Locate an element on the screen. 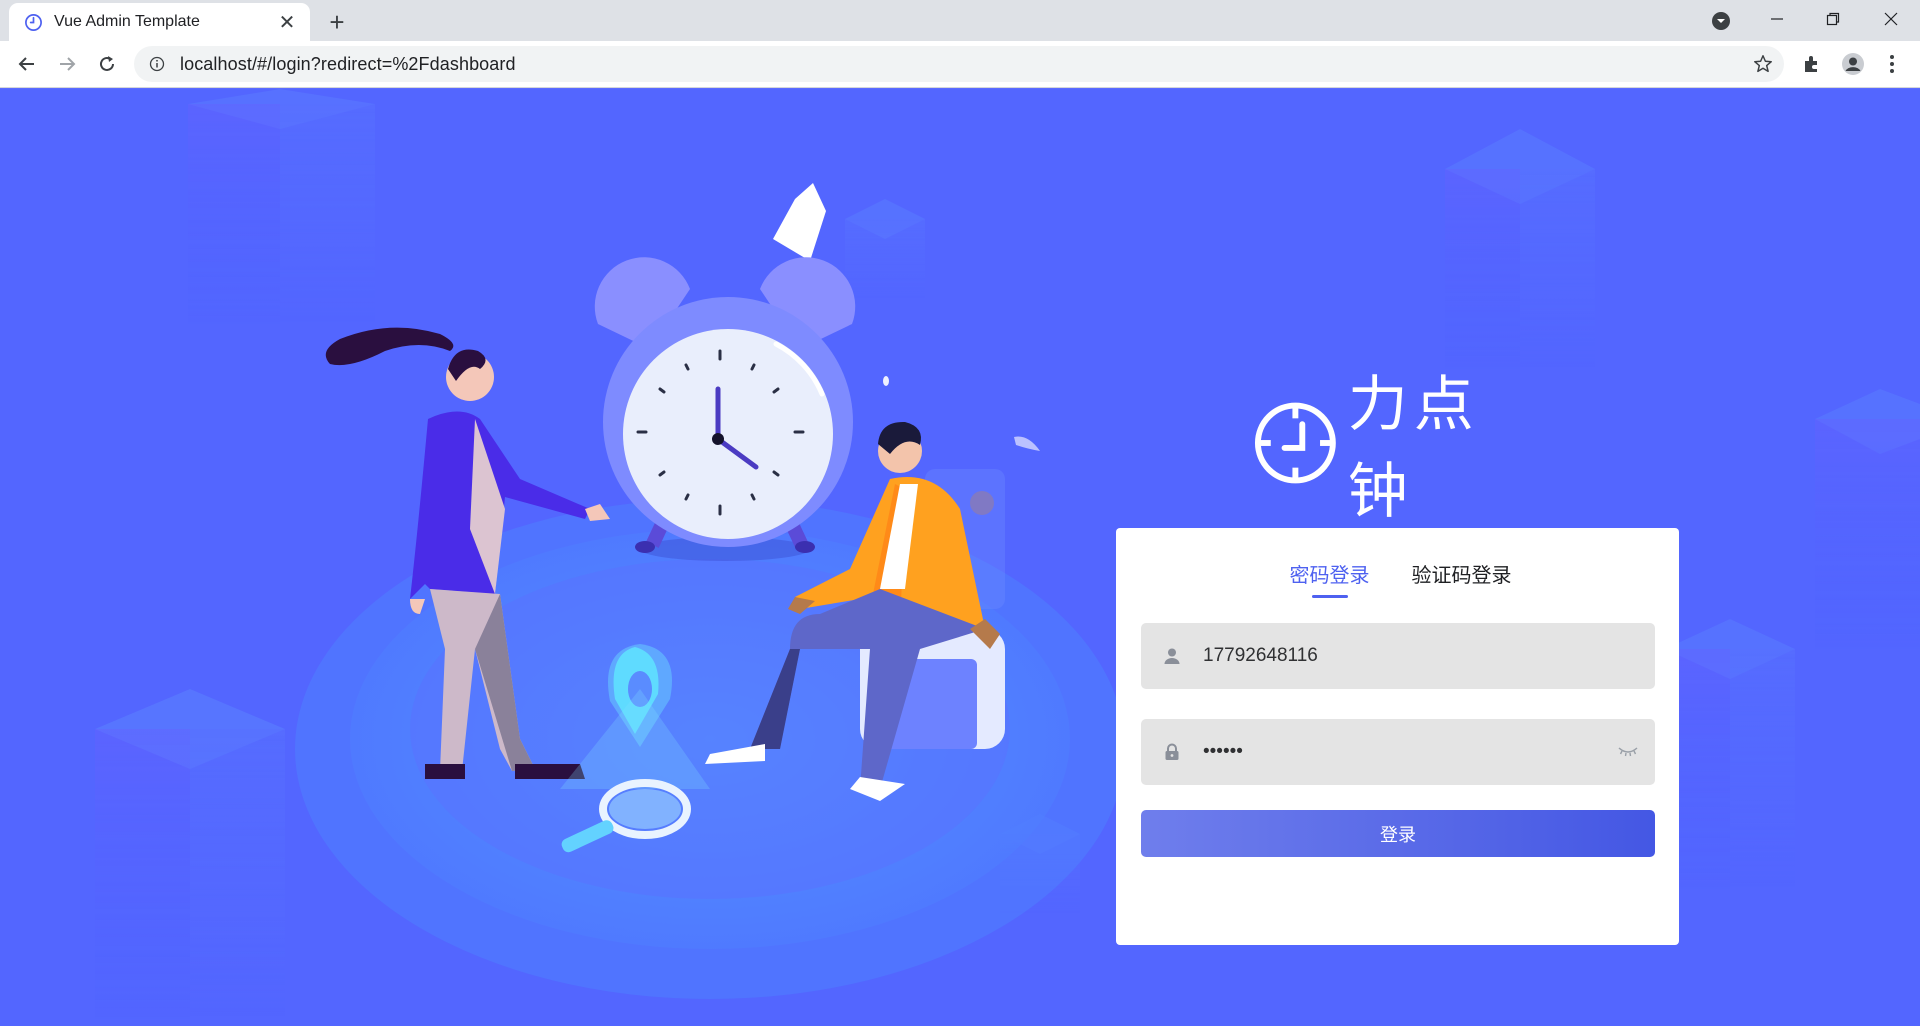 Image resolution: width=1920 pixels, height=1026 pixels. browser-tab: Vue Admin Template ✕ is located at coordinates (159, 22).